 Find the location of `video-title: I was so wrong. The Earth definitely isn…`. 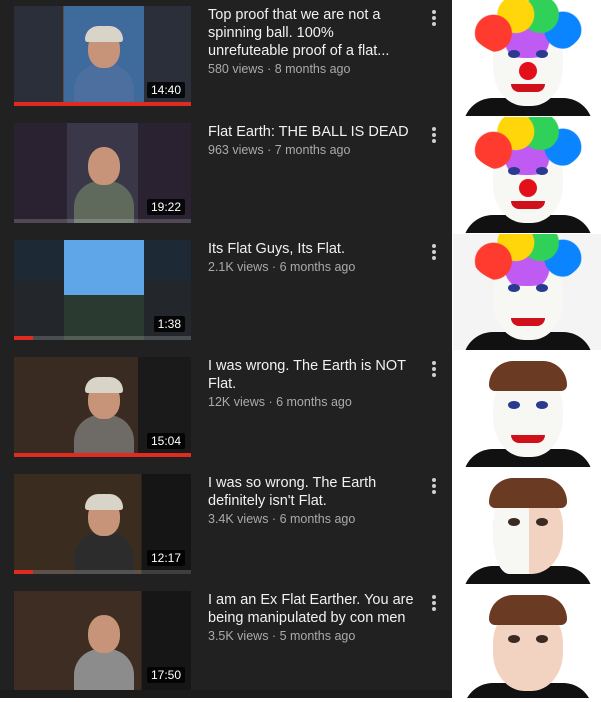

video-title: I was so wrong. The Earth definitely isn… is located at coordinates (313, 492).